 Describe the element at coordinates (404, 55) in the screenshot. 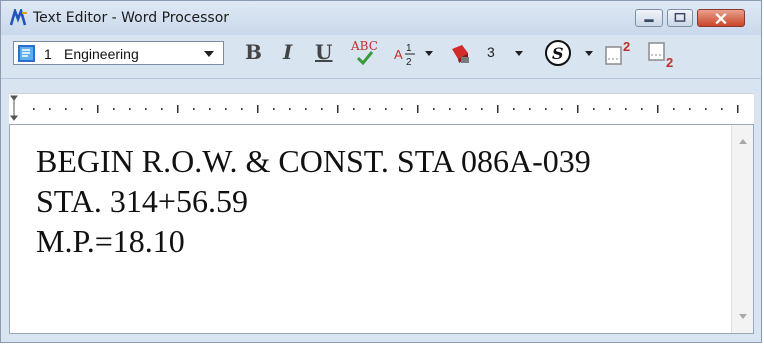

I see `fraction-icon: A 1 2` at that location.